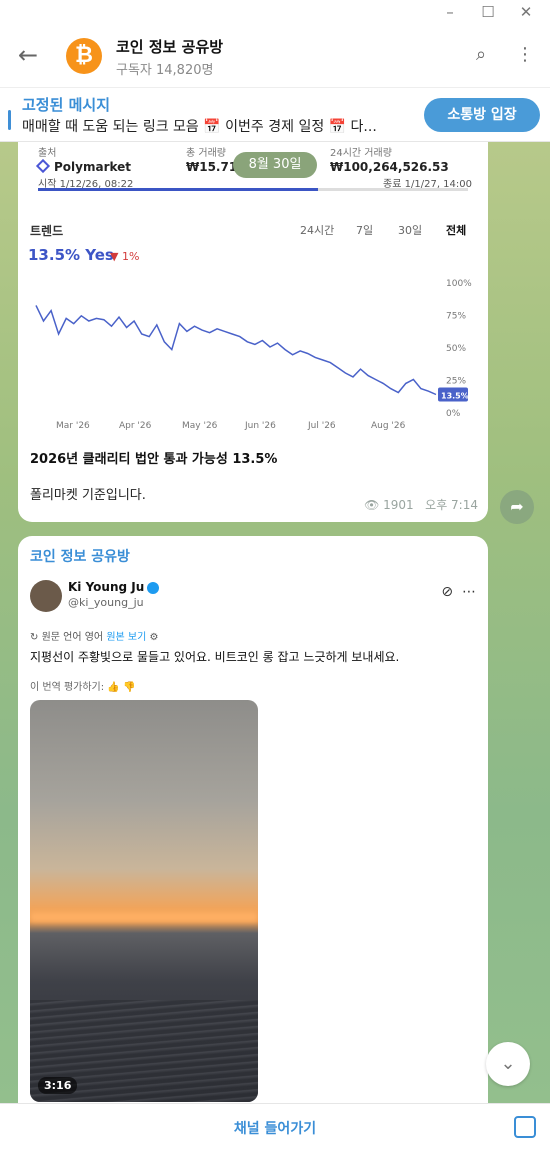 Image resolution: width=550 pixels, height=1153 pixels. I want to click on window-chrome: – ☐ ✕, so click(275, 13).